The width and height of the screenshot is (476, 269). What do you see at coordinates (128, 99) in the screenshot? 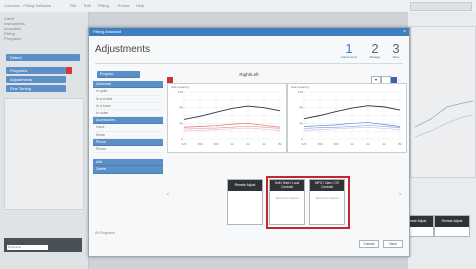
I see `nav-item: In a crowd` at bounding box center [128, 99].